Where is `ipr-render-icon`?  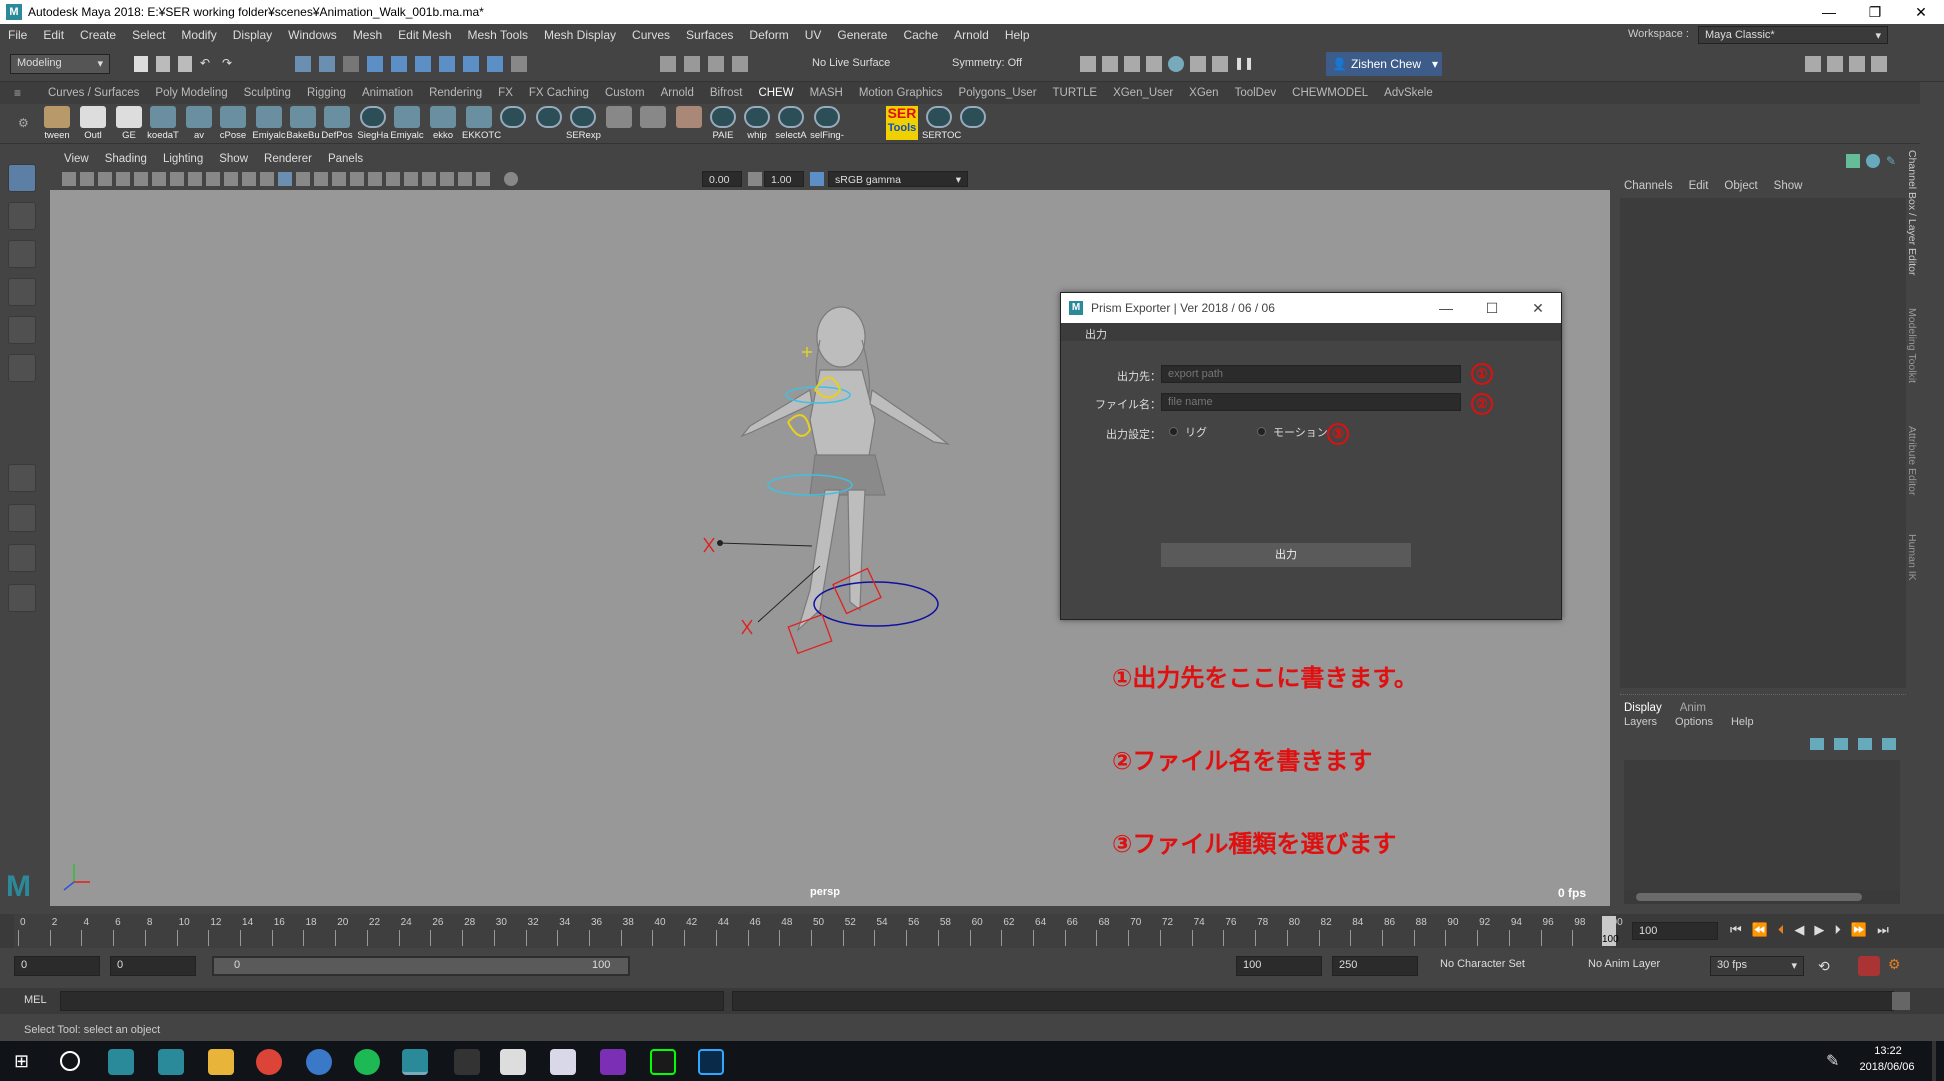 ipr-render-icon is located at coordinates (1132, 64).